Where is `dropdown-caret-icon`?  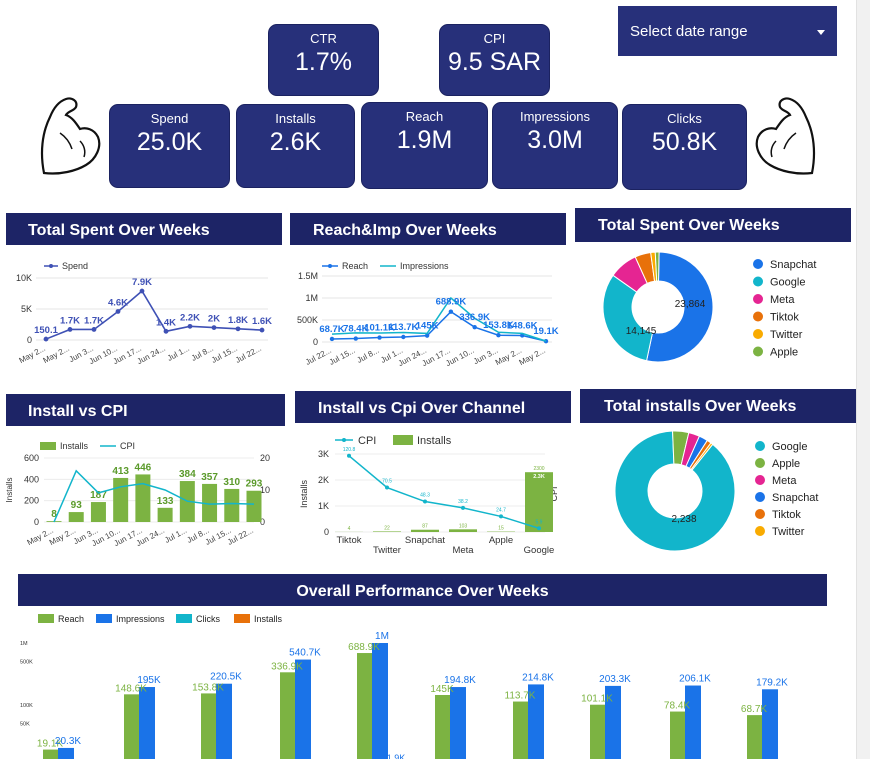
dropdown-caret-icon is located at coordinates (821, 32).